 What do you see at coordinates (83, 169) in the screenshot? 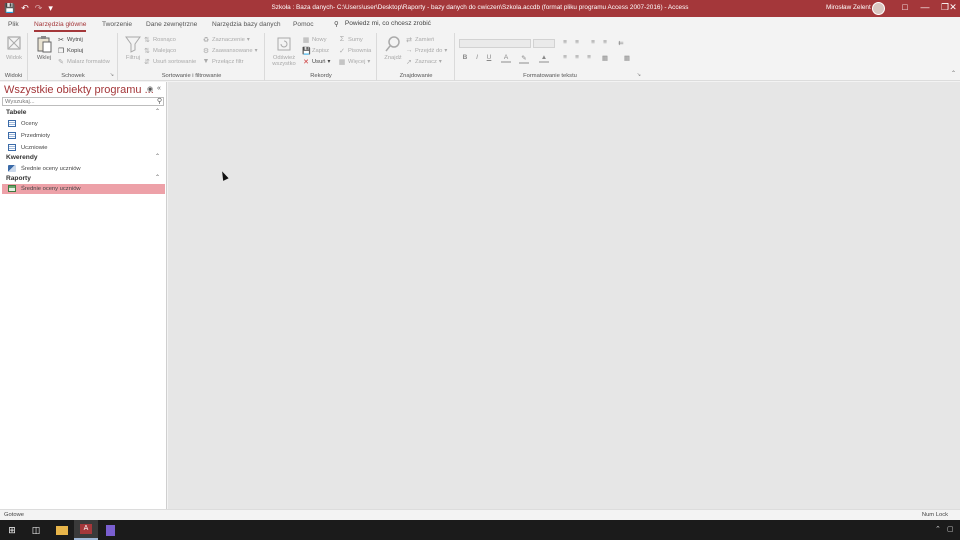
I see `nav-item-query-srednie: Średnie oceny uczniów` at bounding box center [83, 169].